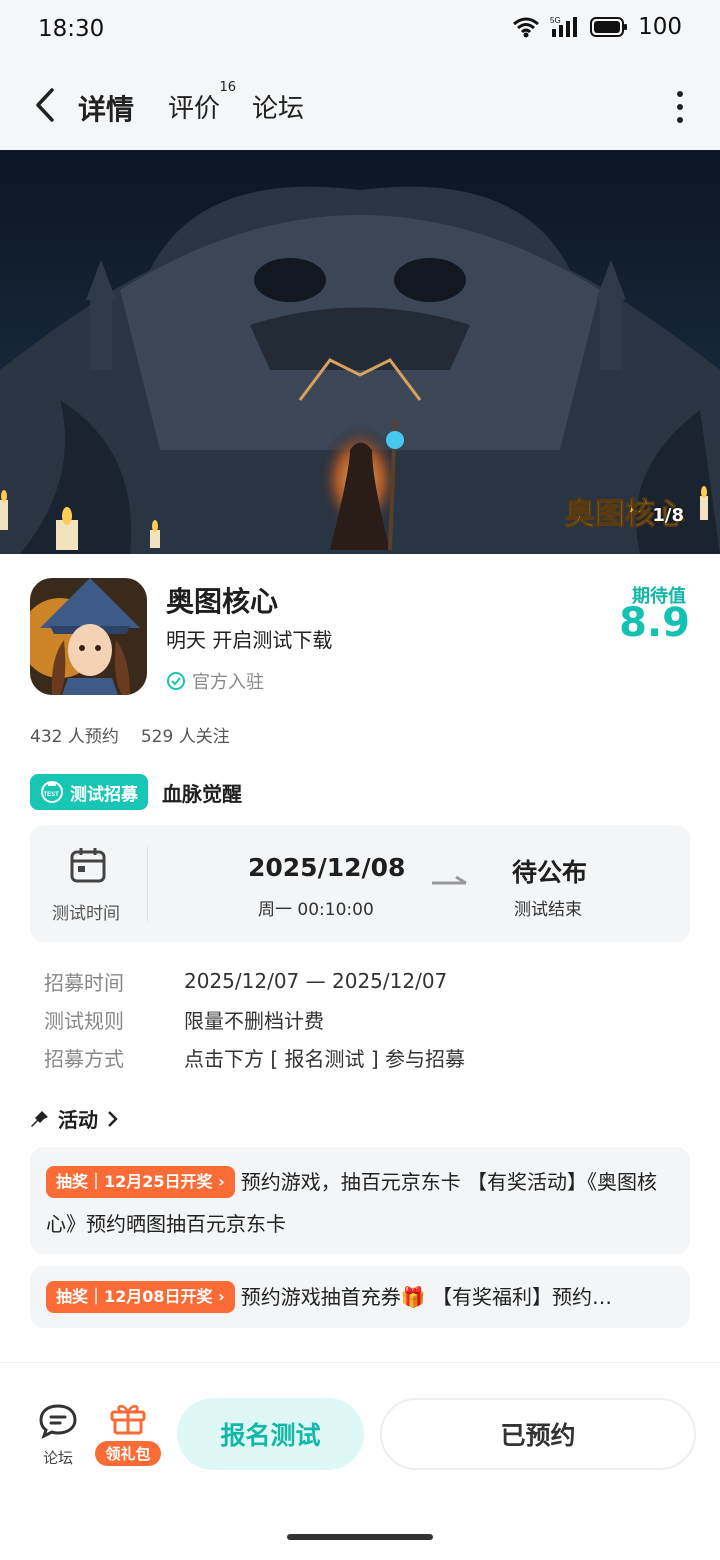  Describe the element at coordinates (668, 515) in the screenshot. I see `hero-page-counter: 1/8` at that location.